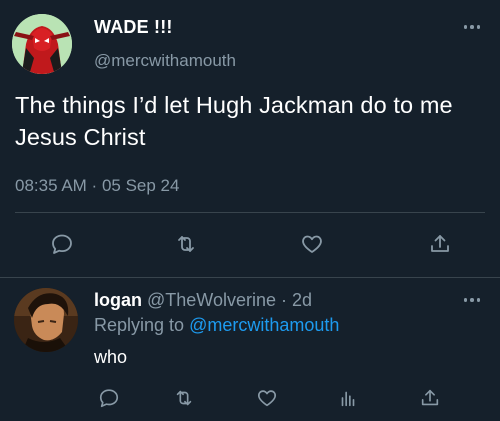  What do you see at coordinates (211, 300) in the screenshot?
I see `user-handle: @TheWolverine` at bounding box center [211, 300].